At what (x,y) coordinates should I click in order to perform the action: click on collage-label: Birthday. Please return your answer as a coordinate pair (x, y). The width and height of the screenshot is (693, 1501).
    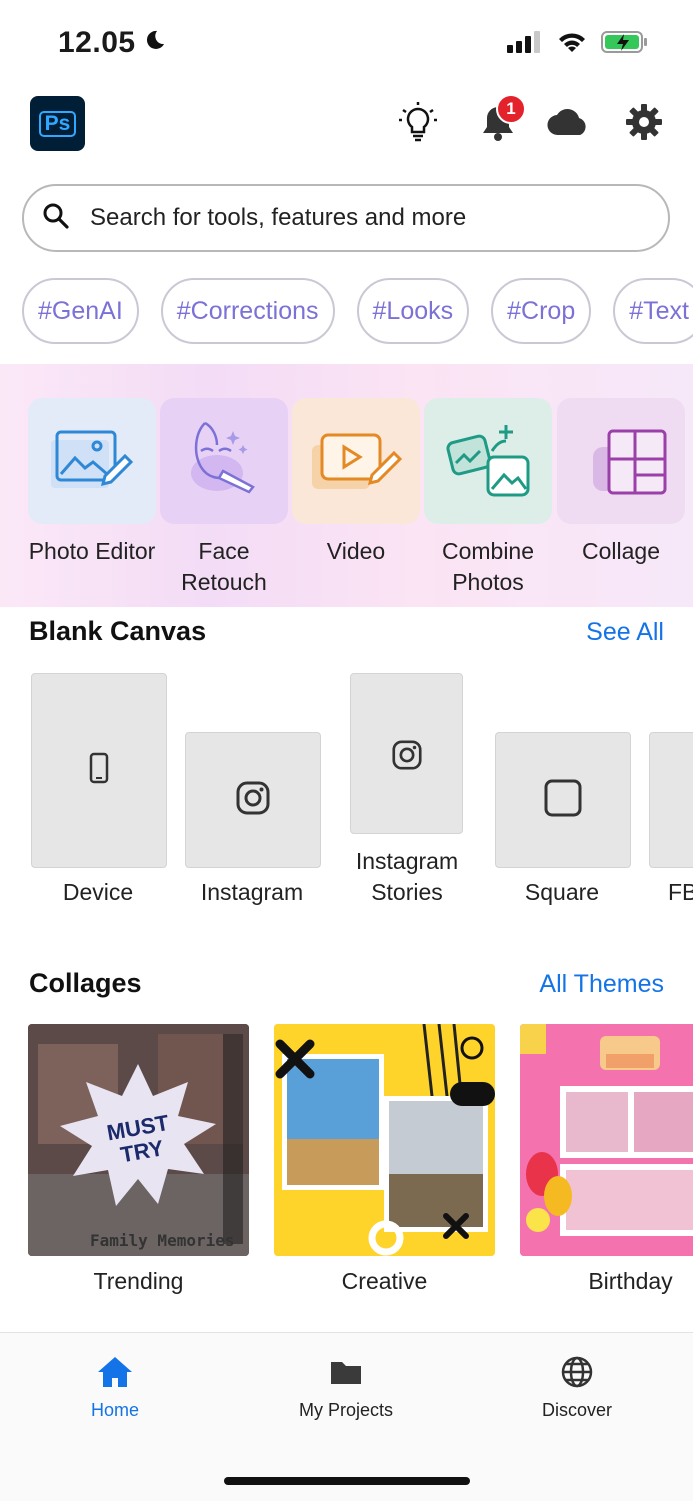
    Looking at the image, I should click on (630, 1281).